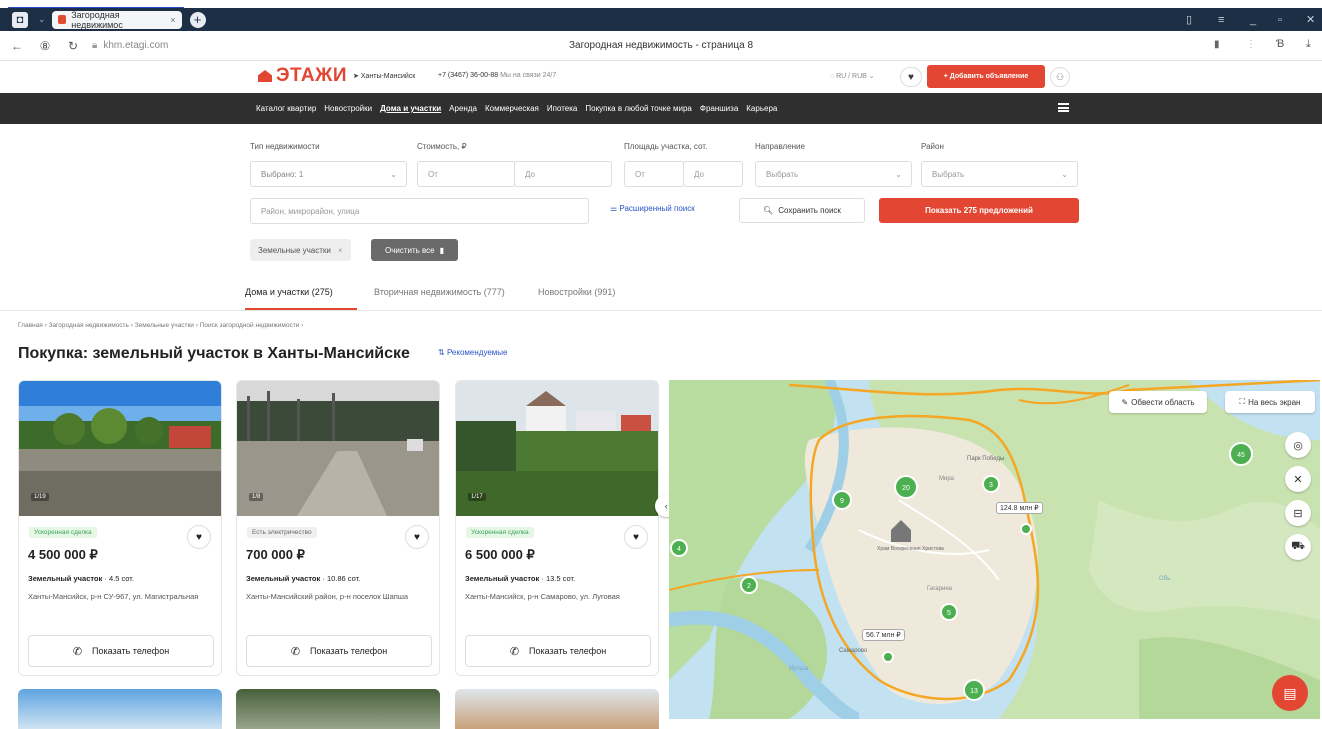  Describe the element at coordinates (1251, 44) in the screenshot. I see `more-icon: ⋮` at that location.